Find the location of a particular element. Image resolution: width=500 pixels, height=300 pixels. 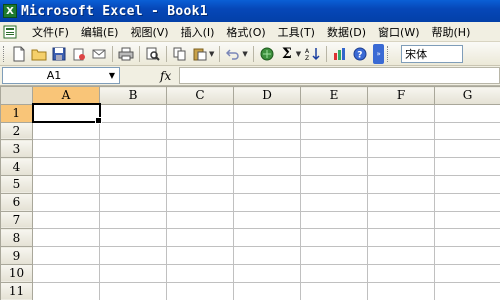

formatting-toolbar-grip is located at coordinates (388, 53).